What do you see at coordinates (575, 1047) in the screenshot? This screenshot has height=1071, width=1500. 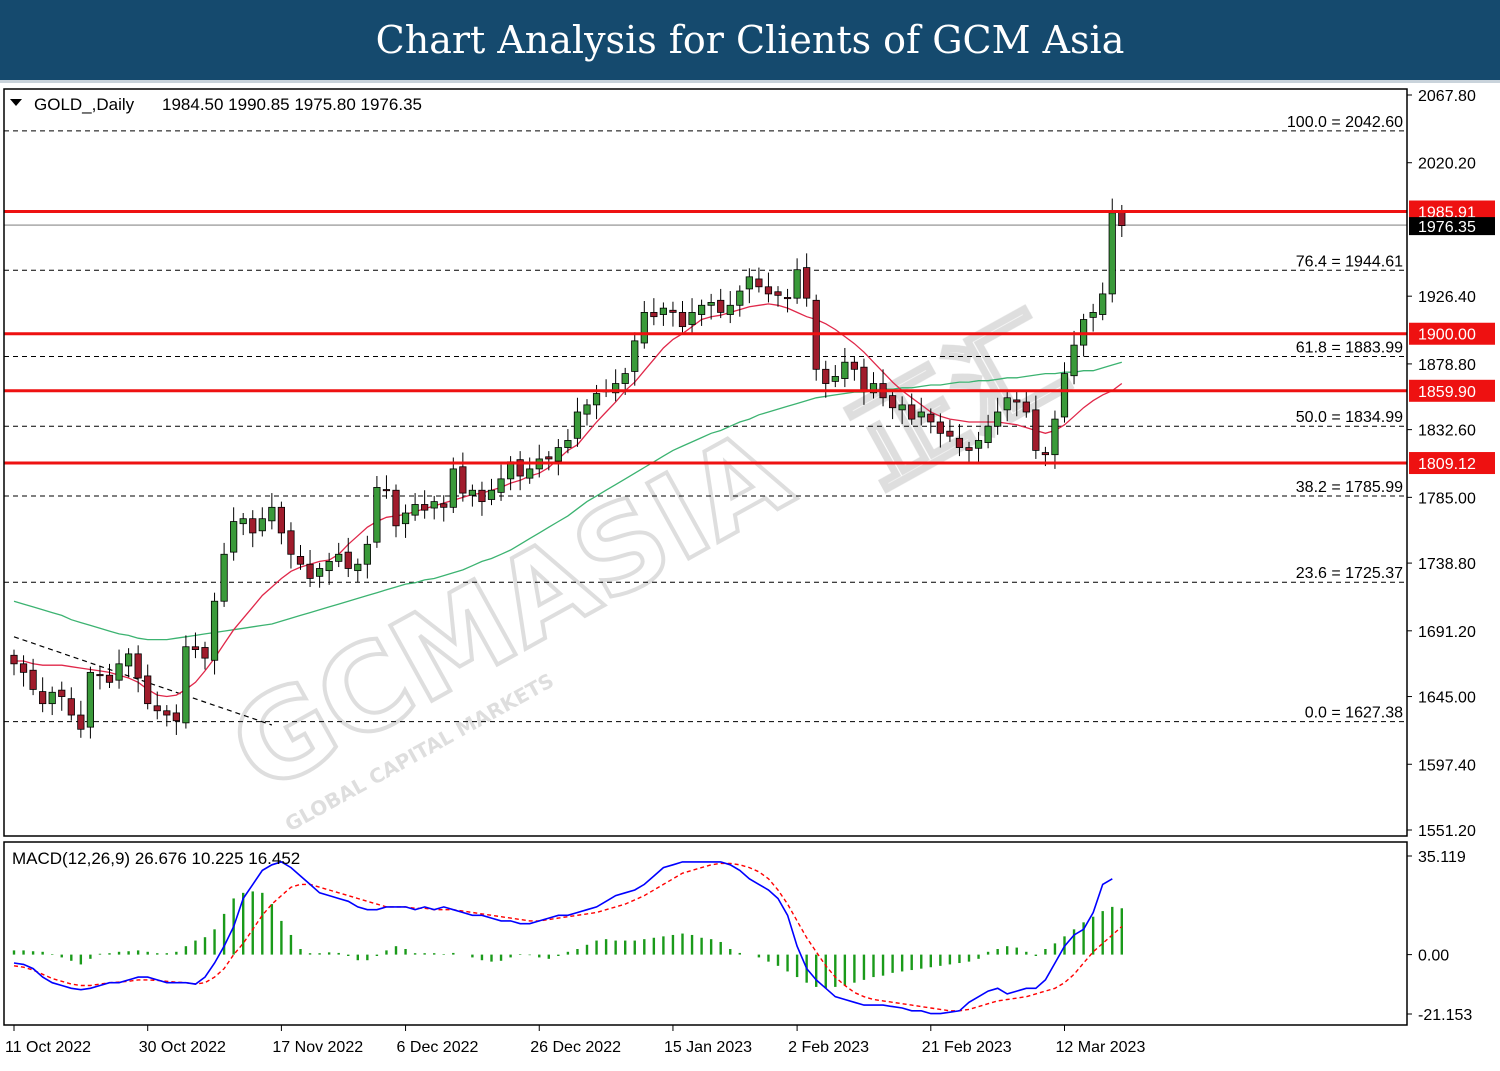 I see `x-tick-label: 26 Dec 2022` at bounding box center [575, 1047].